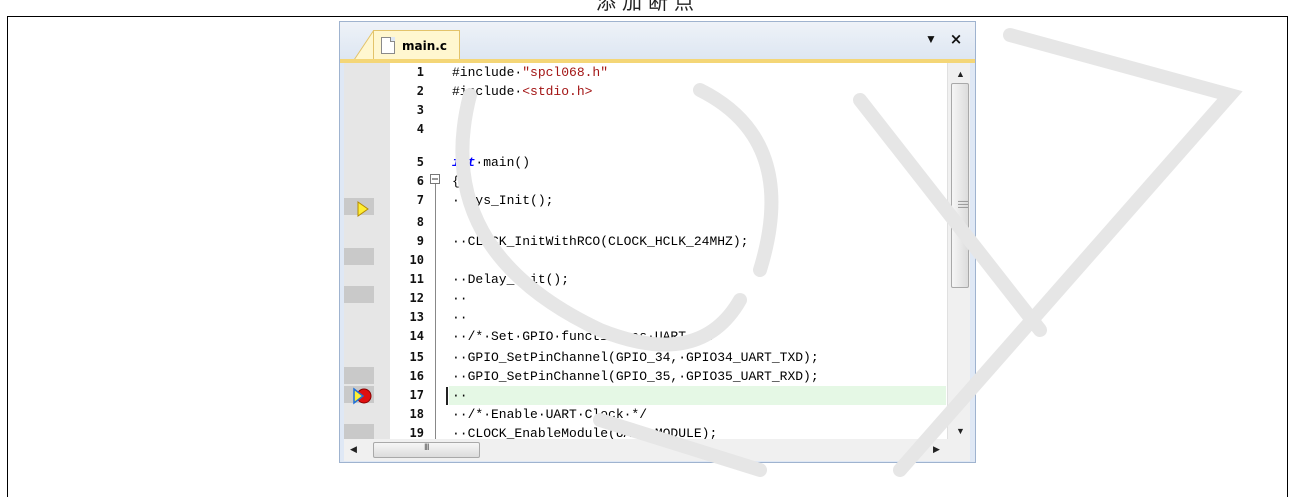  What do you see at coordinates (420, 129) in the screenshot?
I see `line-number: 4` at bounding box center [420, 129].